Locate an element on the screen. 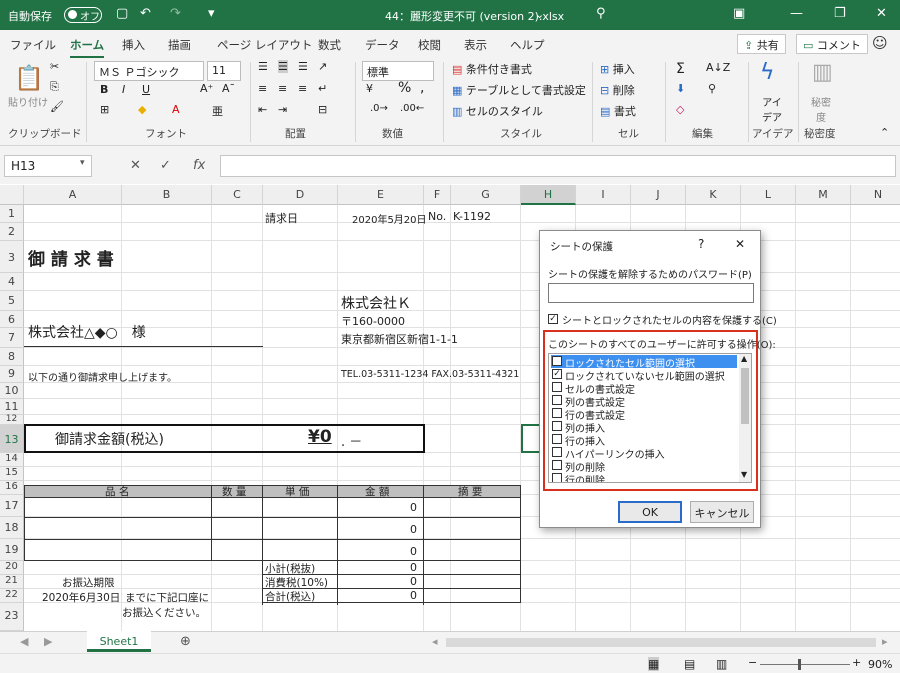  tab-formulas: 数式 is located at coordinates (329, 45).